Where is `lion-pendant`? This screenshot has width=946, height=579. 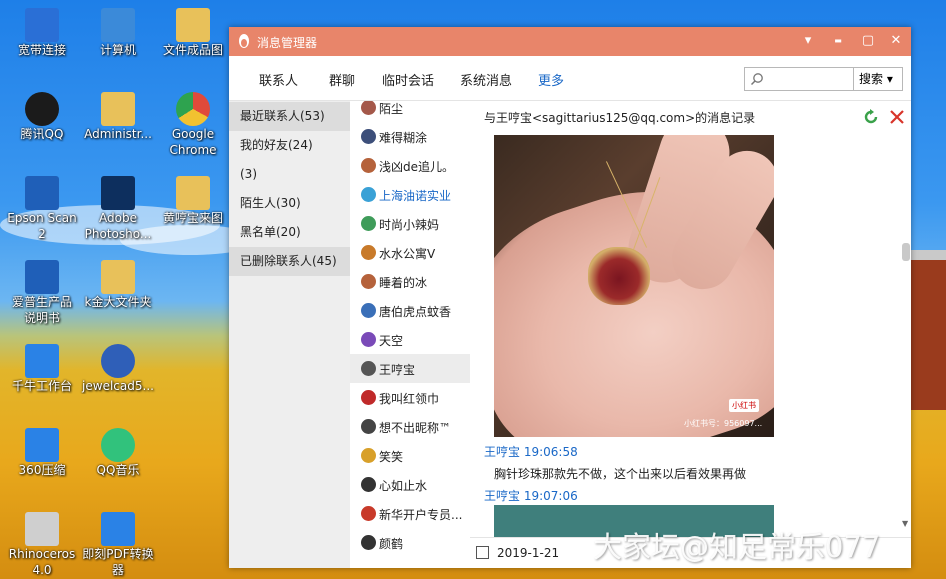
lion-pendant is located at coordinates (619, 276).